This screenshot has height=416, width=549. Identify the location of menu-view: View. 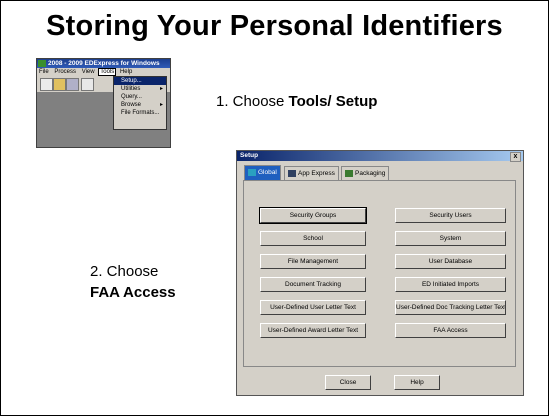
(88, 72).